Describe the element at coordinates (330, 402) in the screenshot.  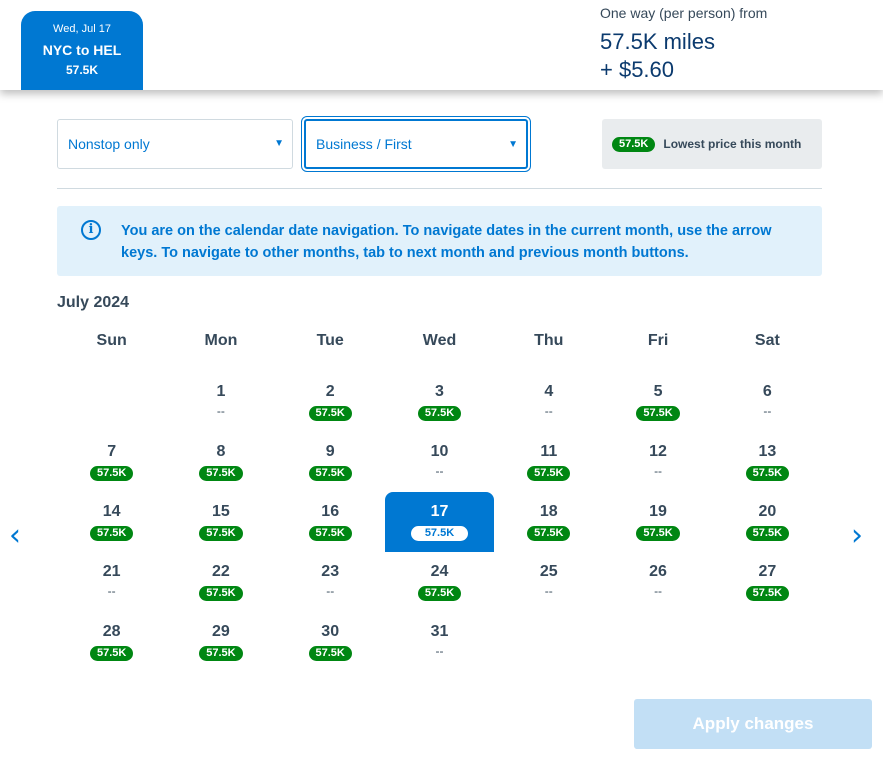
I see `calendar-day: 2 57.5K` at that location.